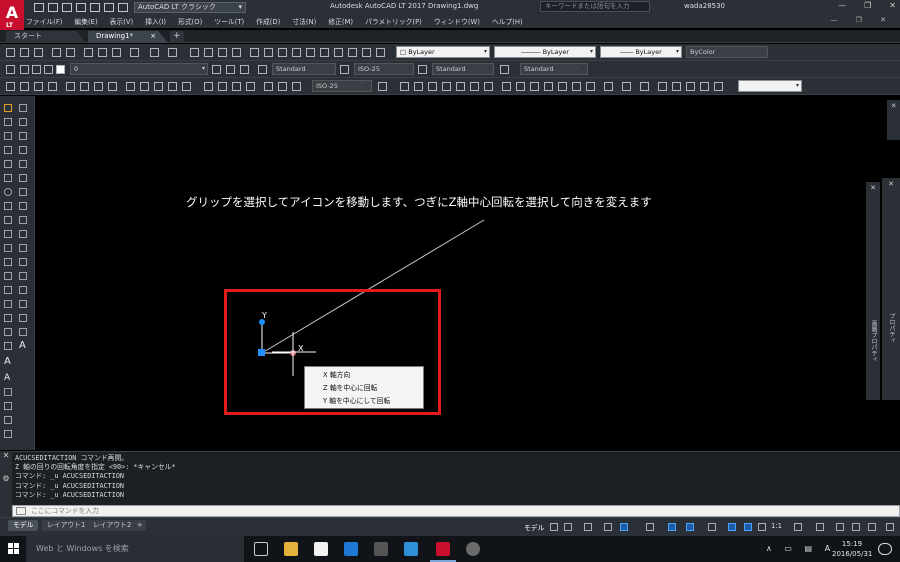 The image size is (900, 562). I want to click on match-properties-icon, so click(134, 52).